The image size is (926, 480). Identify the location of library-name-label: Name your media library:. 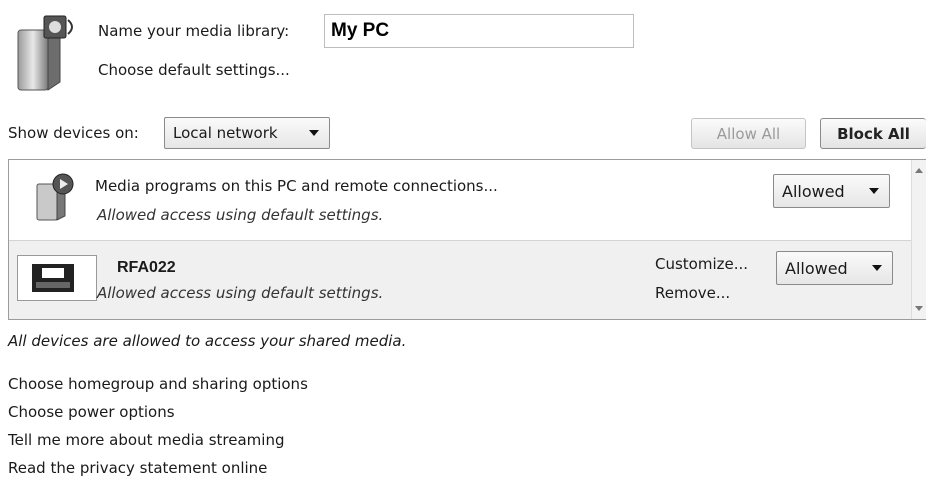
(194, 31).